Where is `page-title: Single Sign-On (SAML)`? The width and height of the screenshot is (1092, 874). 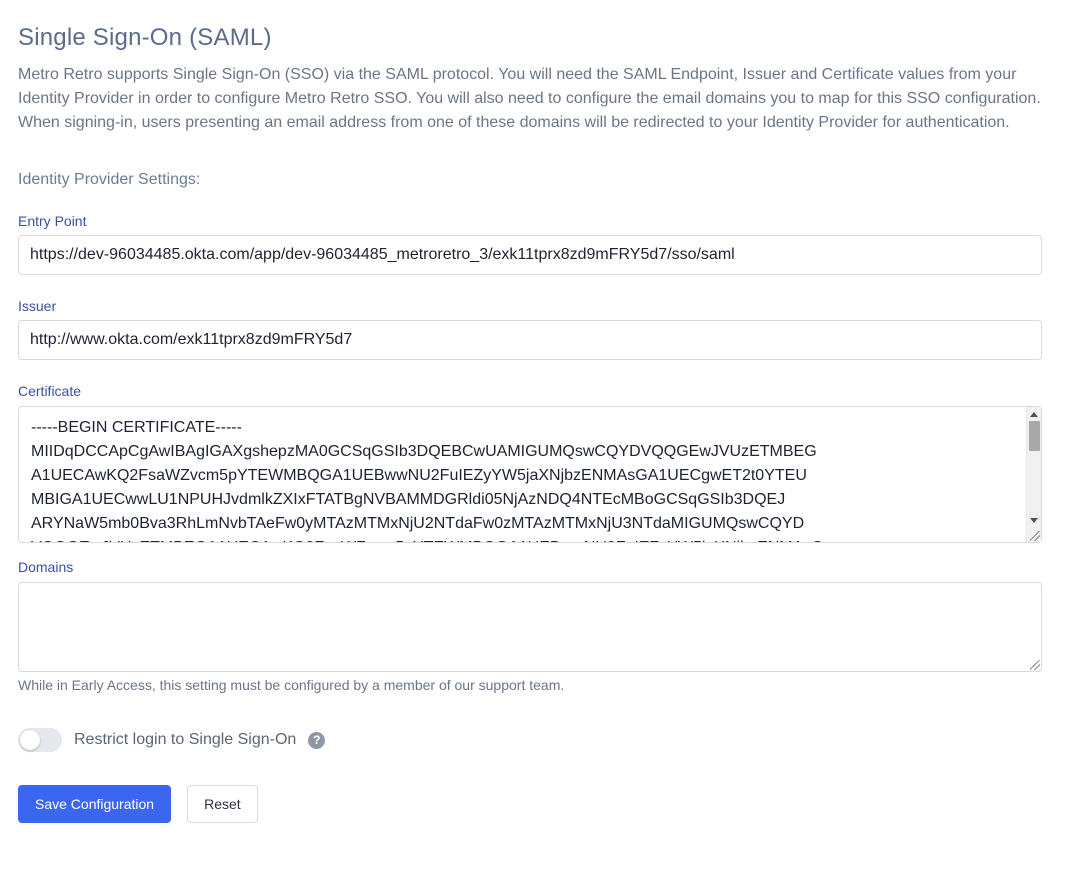 page-title: Single Sign-On (SAML) is located at coordinates (145, 37).